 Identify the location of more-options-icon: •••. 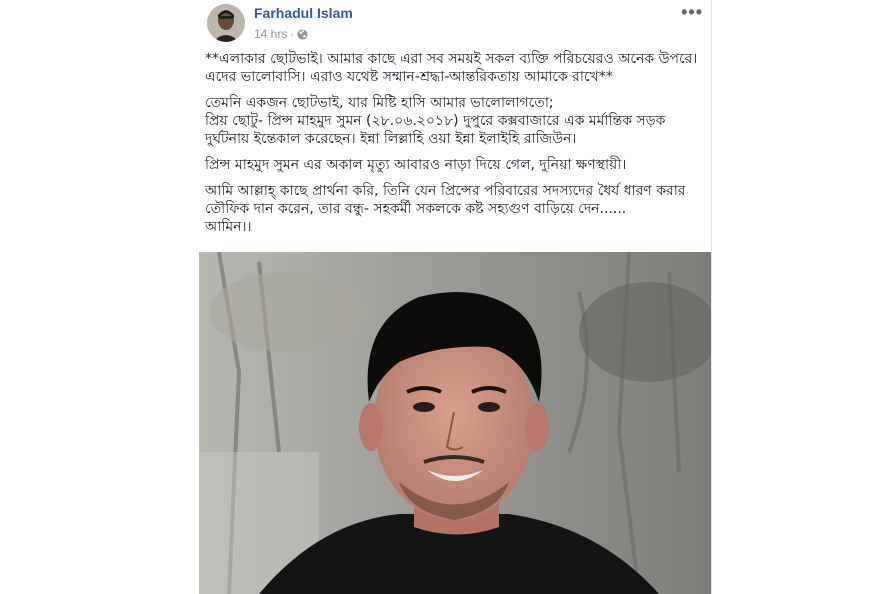
(692, 12).